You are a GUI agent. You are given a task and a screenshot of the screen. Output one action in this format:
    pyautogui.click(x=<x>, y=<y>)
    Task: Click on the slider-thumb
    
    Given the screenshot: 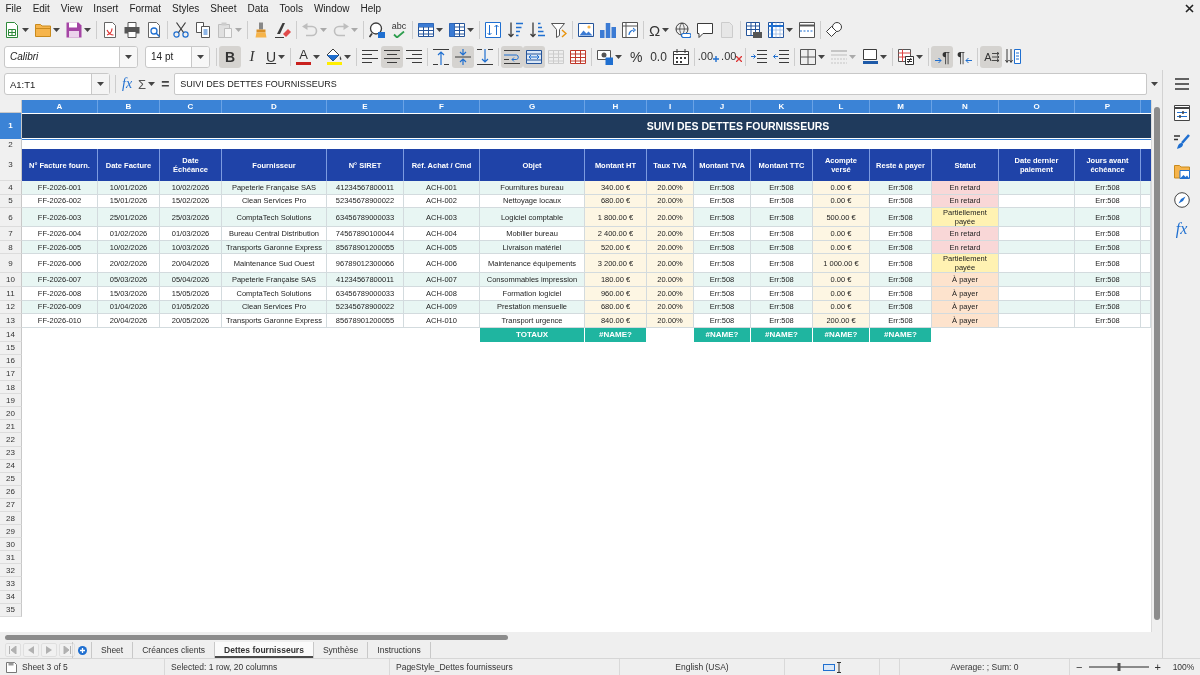 What is the action you would take?
    pyautogui.click(x=1118, y=667)
    